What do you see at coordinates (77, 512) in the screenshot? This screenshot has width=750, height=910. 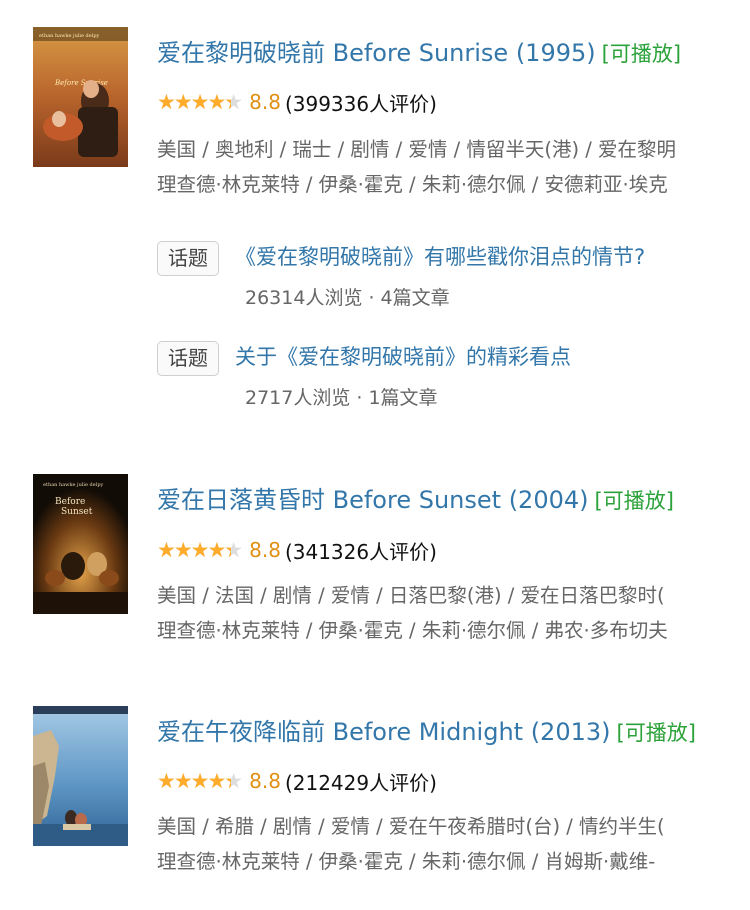 I see `svg-text: Sunset` at bounding box center [77, 512].